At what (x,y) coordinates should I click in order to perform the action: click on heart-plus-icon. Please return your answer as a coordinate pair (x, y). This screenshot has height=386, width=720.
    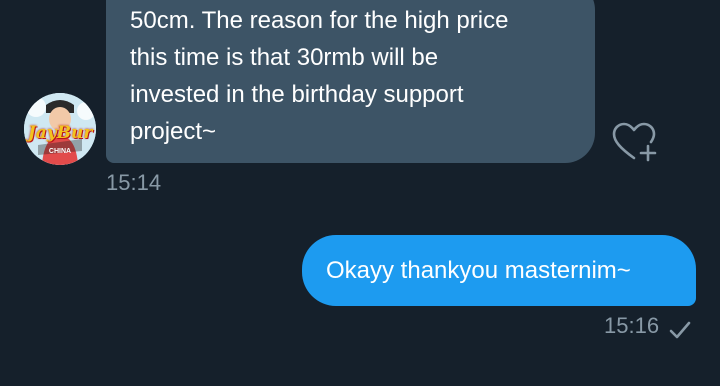
    Looking at the image, I should click on (636, 142).